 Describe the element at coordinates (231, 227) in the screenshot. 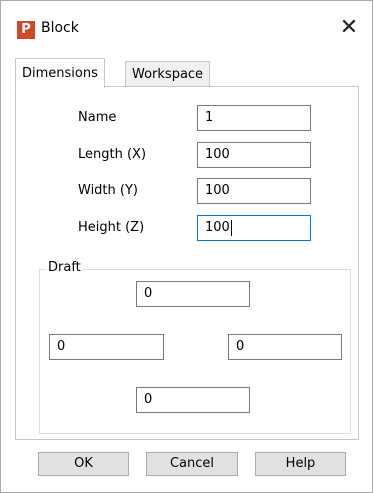

I see `text-caret` at that location.